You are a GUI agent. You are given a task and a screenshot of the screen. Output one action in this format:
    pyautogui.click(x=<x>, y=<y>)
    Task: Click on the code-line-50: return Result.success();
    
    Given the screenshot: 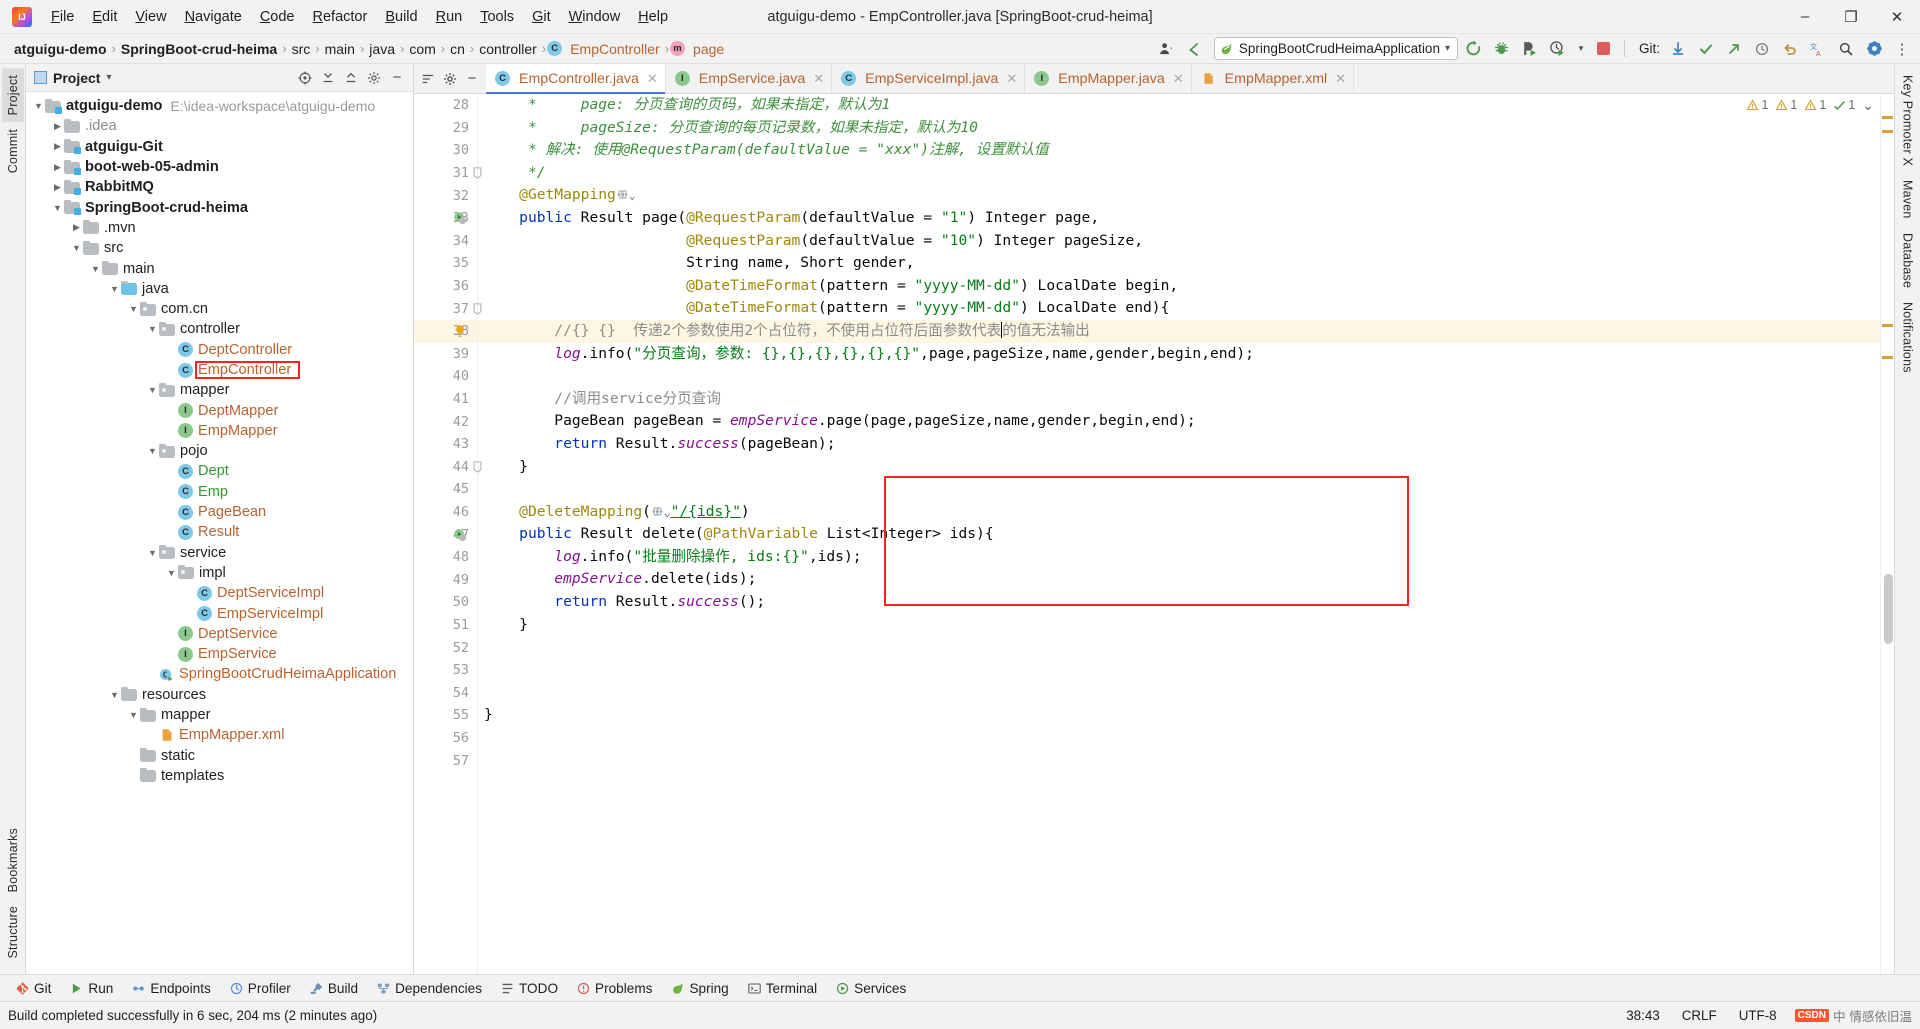 What is the action you would take?
    pyautogui.click(x=1182, y=602)
    